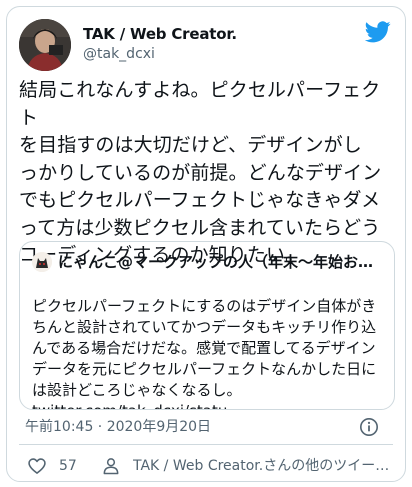  I want to click on author-display-name: TAK / Web Creator., so click(160, 34).